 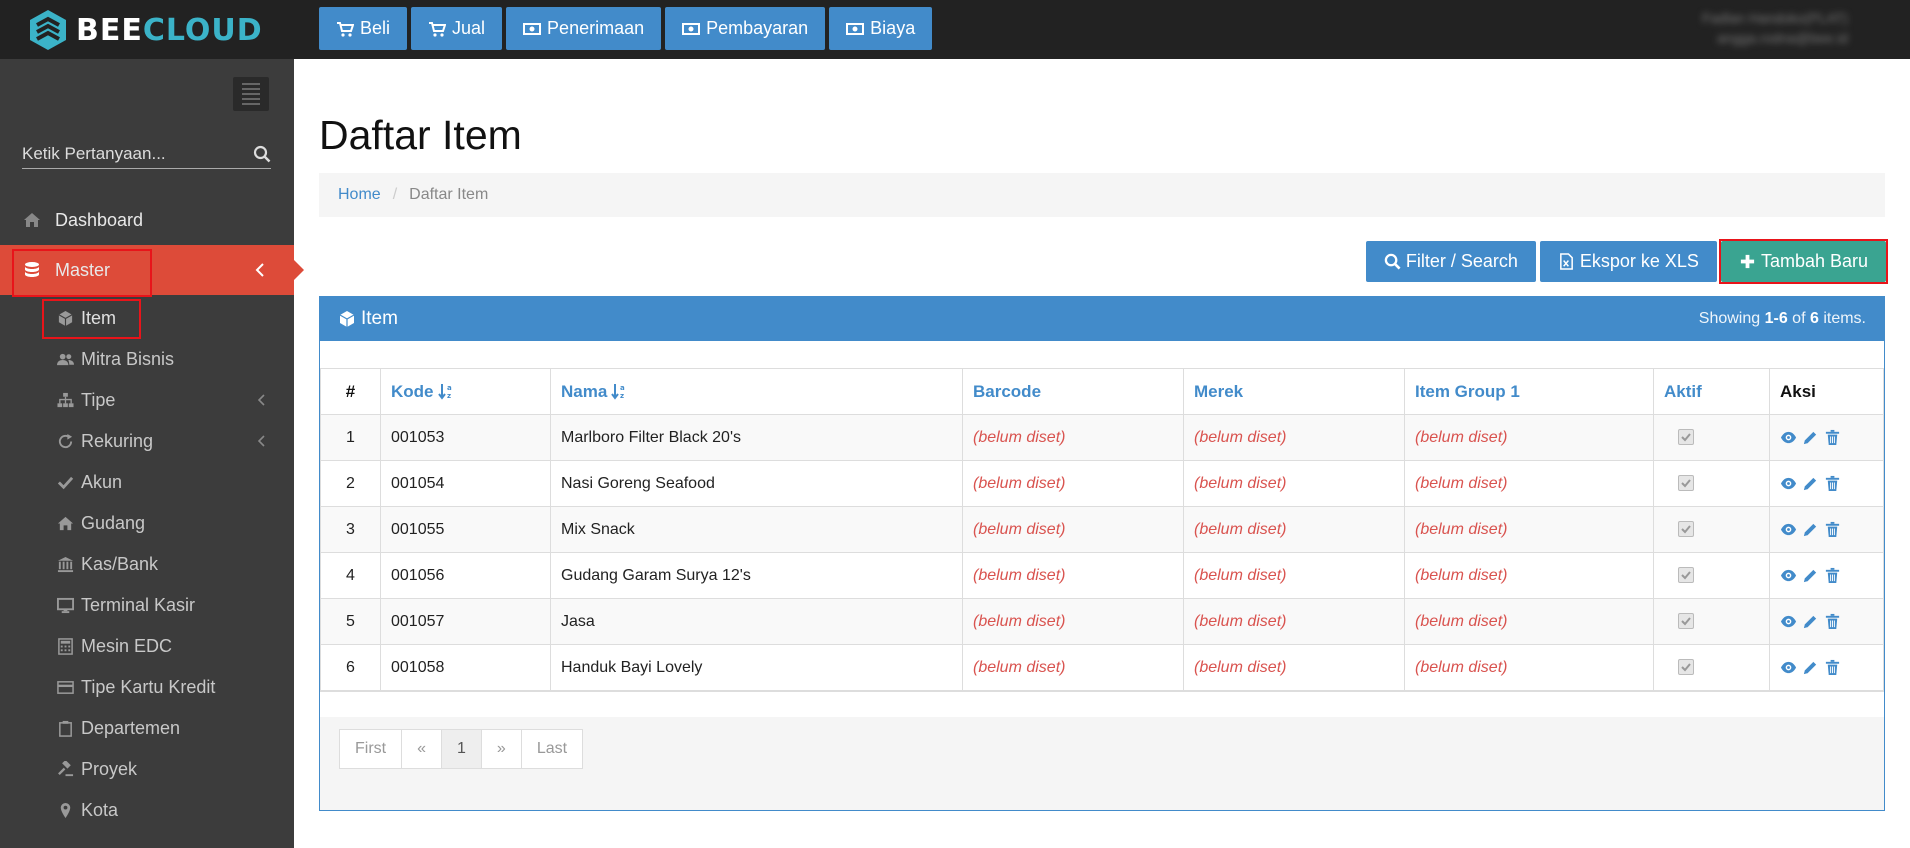 What do you see at coordinates (1529, 621) in the screenshot?
I see `cell-item-group: (belum diset)` at bounding box center [1529, 621].